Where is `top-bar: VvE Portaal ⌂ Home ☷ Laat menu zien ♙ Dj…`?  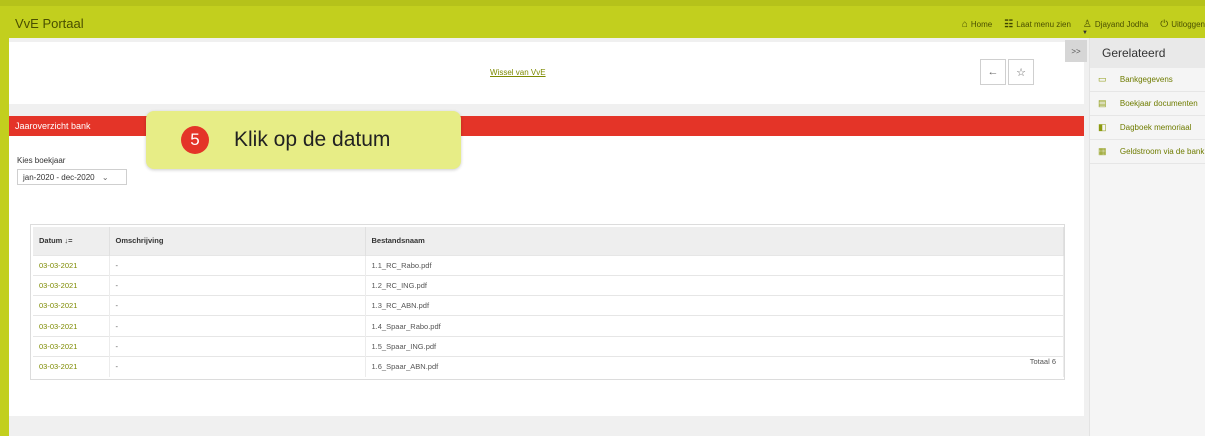 top-bar: VvE Portaal ⌂ Home ☷ Laat menu zien ♙ Dj… is located at coordinates (602, 19).